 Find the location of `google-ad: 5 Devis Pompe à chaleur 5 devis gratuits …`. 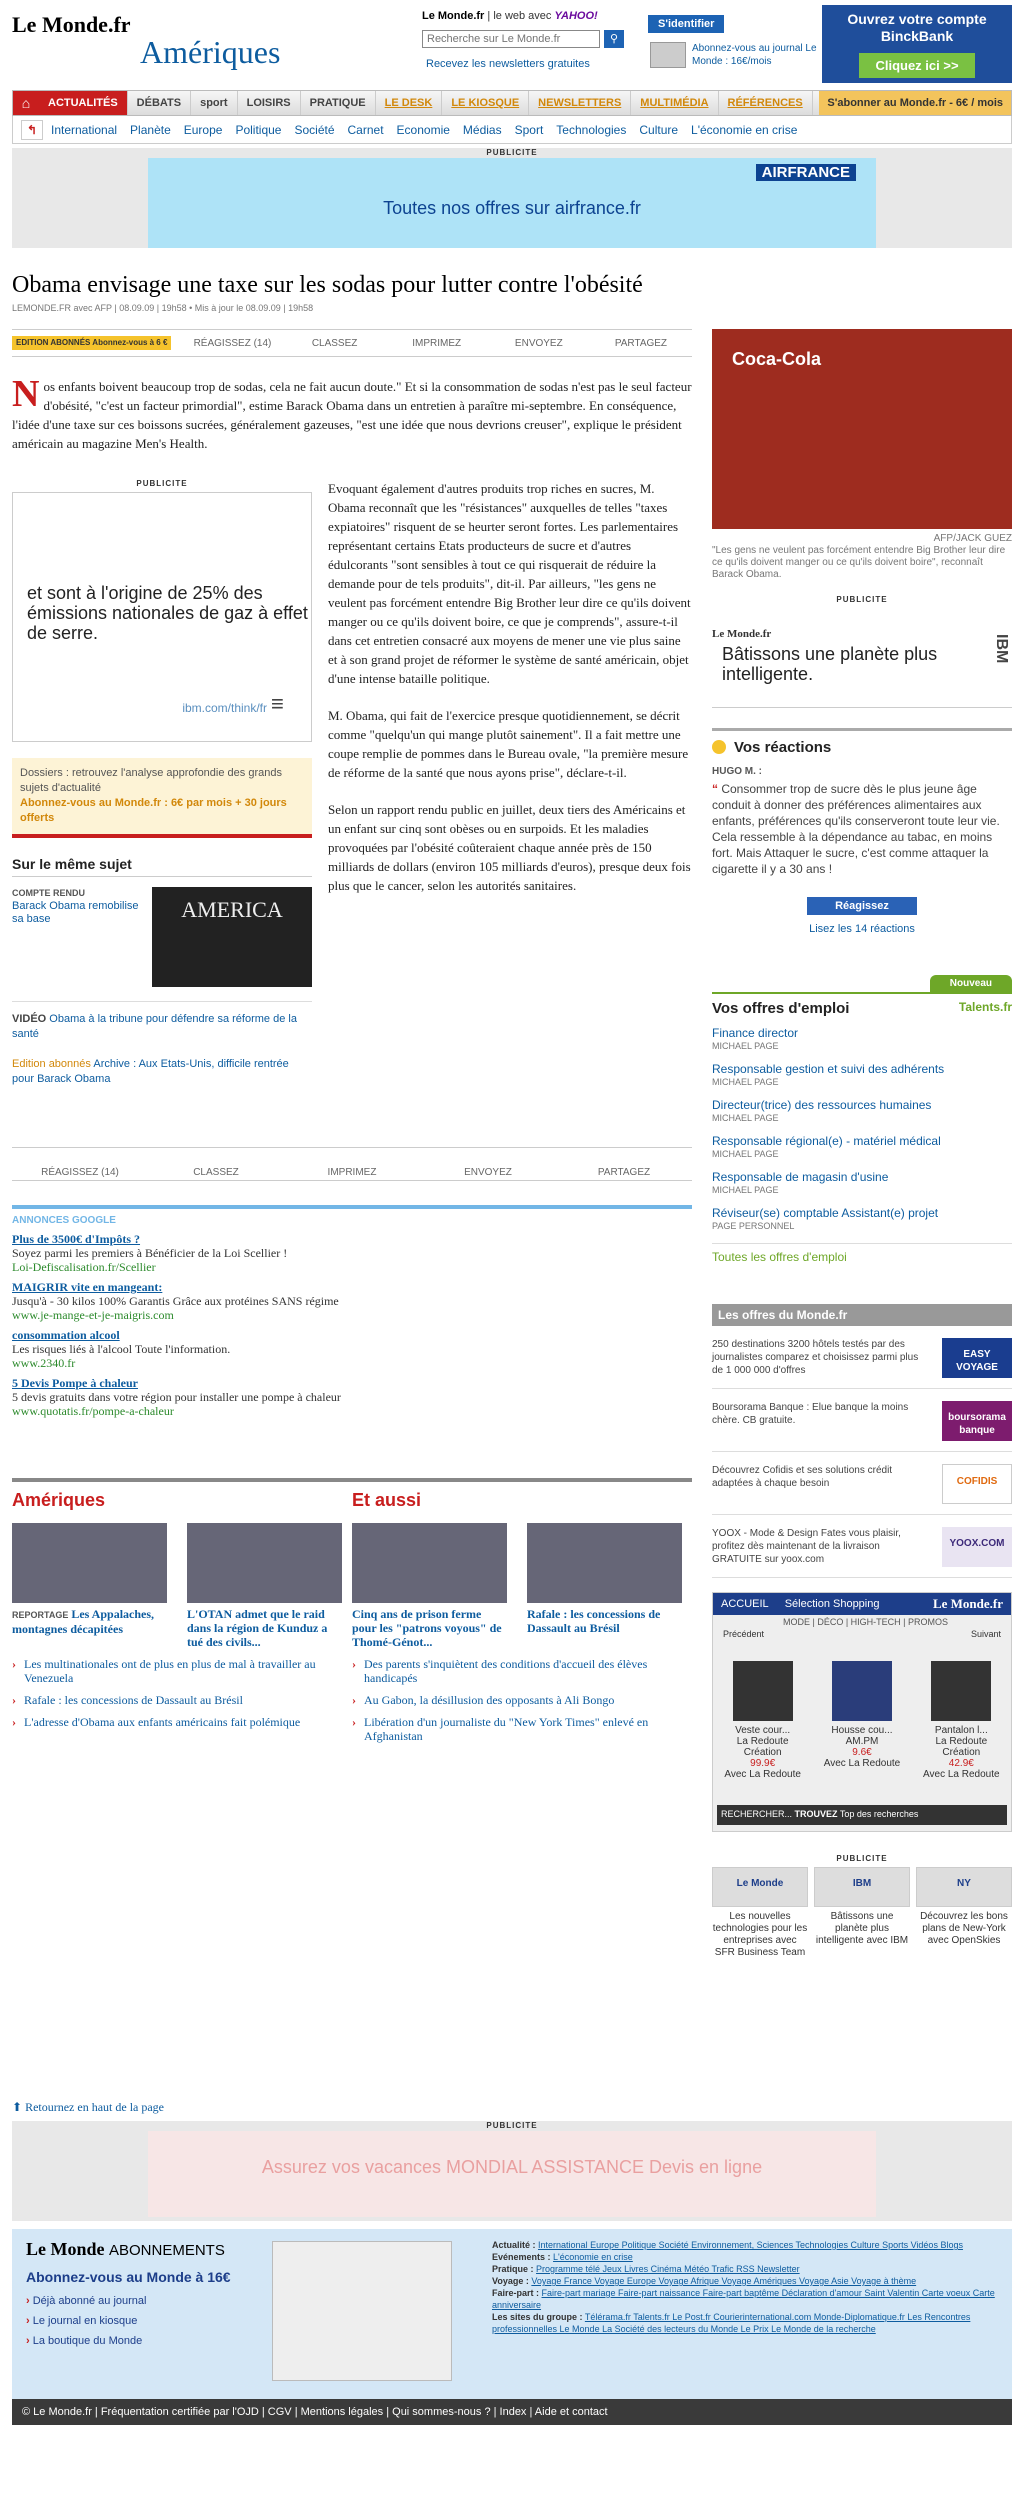

google-ad: 5 Devis Pompe à chaleur 5 devis gratuits … is located at coordinates (352, 1397).